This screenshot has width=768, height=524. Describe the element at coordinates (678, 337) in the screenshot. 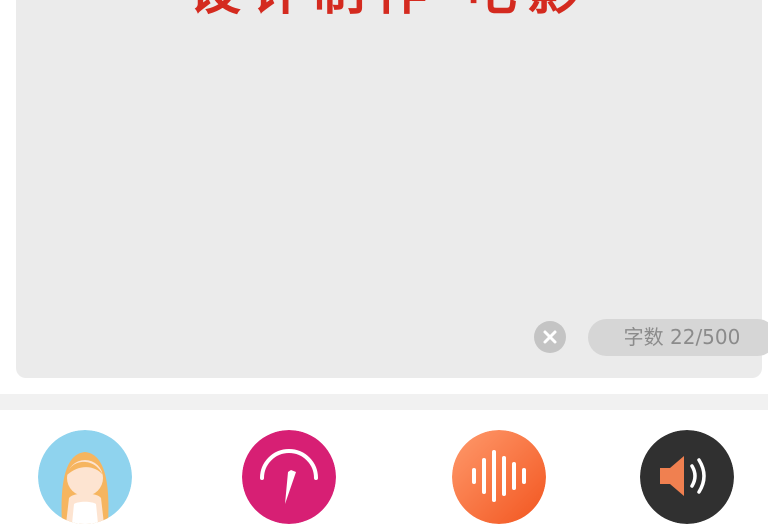

I see `character-counter: 字数 22/500` at that location.